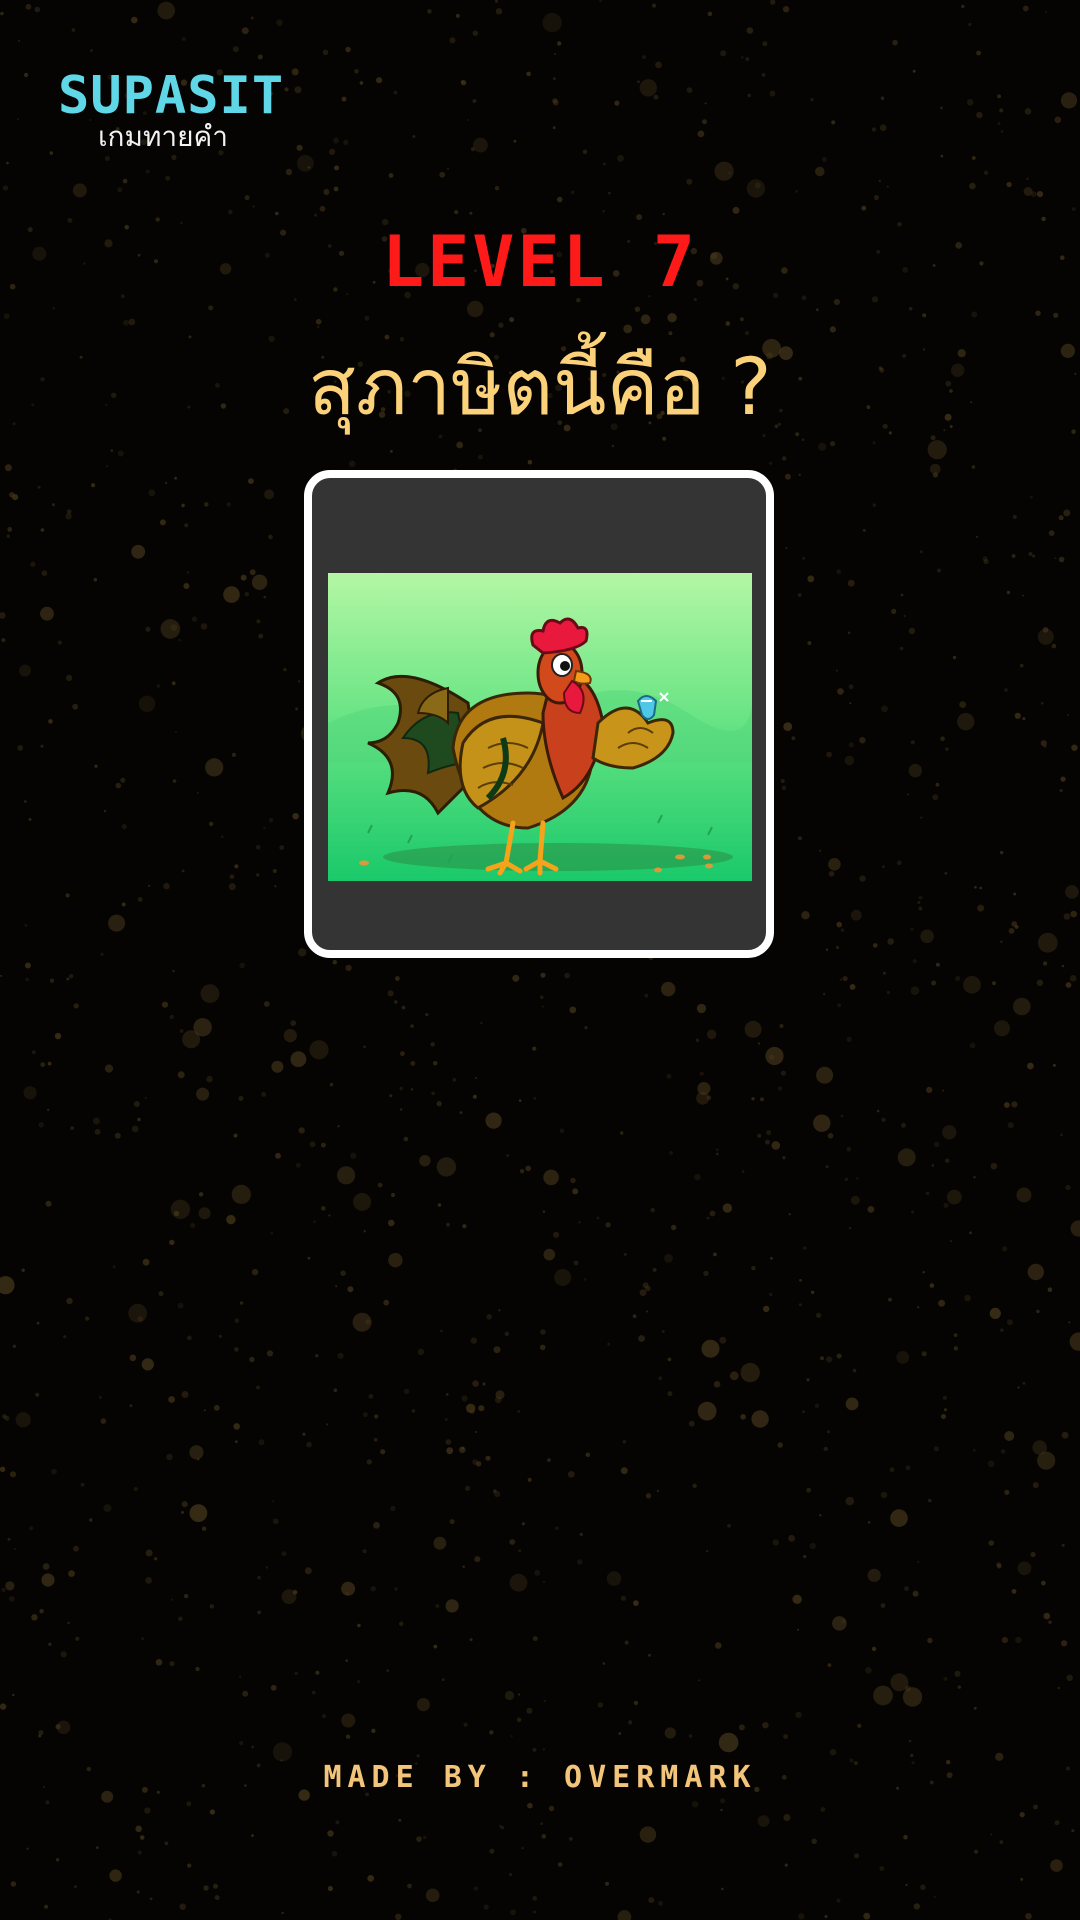 The image size is (1080, 1920). What do you see at coordinates (539, 262) in the screenshot?
I see `level-label: LEVEL 7` at bounding box center [539, 262].